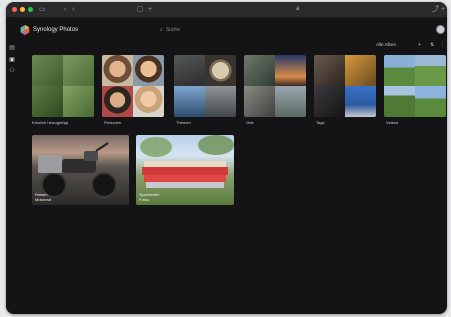 The image size is (451, 317). Describe the element at coordinates (63, 86) in the screenshot. I see `album-card-recent` at that location.